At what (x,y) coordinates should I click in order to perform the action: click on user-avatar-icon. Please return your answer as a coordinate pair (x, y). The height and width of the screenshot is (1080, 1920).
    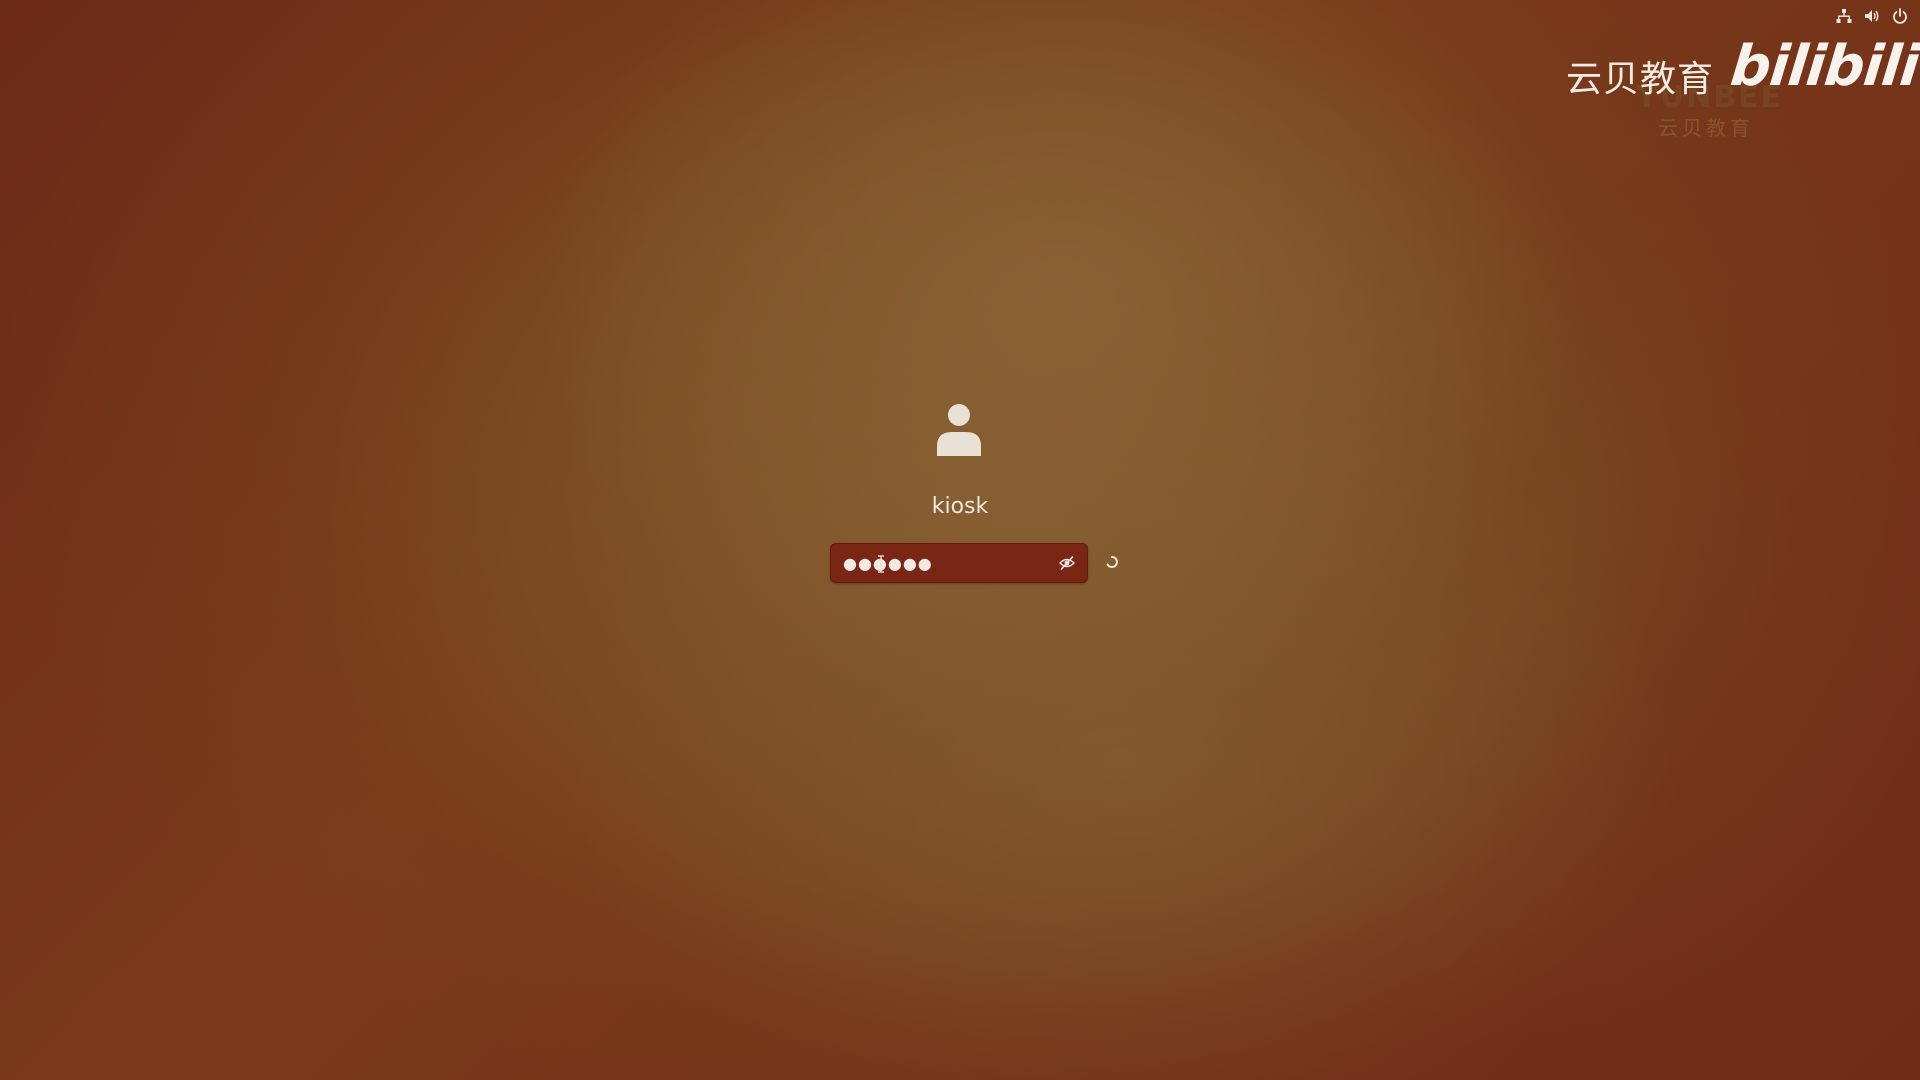
    Looking at the image, I should click on (959, 430).